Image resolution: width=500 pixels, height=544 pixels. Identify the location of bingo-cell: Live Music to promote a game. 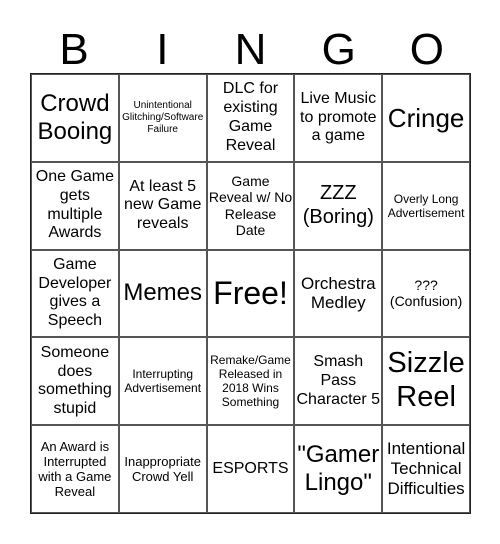
(338, 118).